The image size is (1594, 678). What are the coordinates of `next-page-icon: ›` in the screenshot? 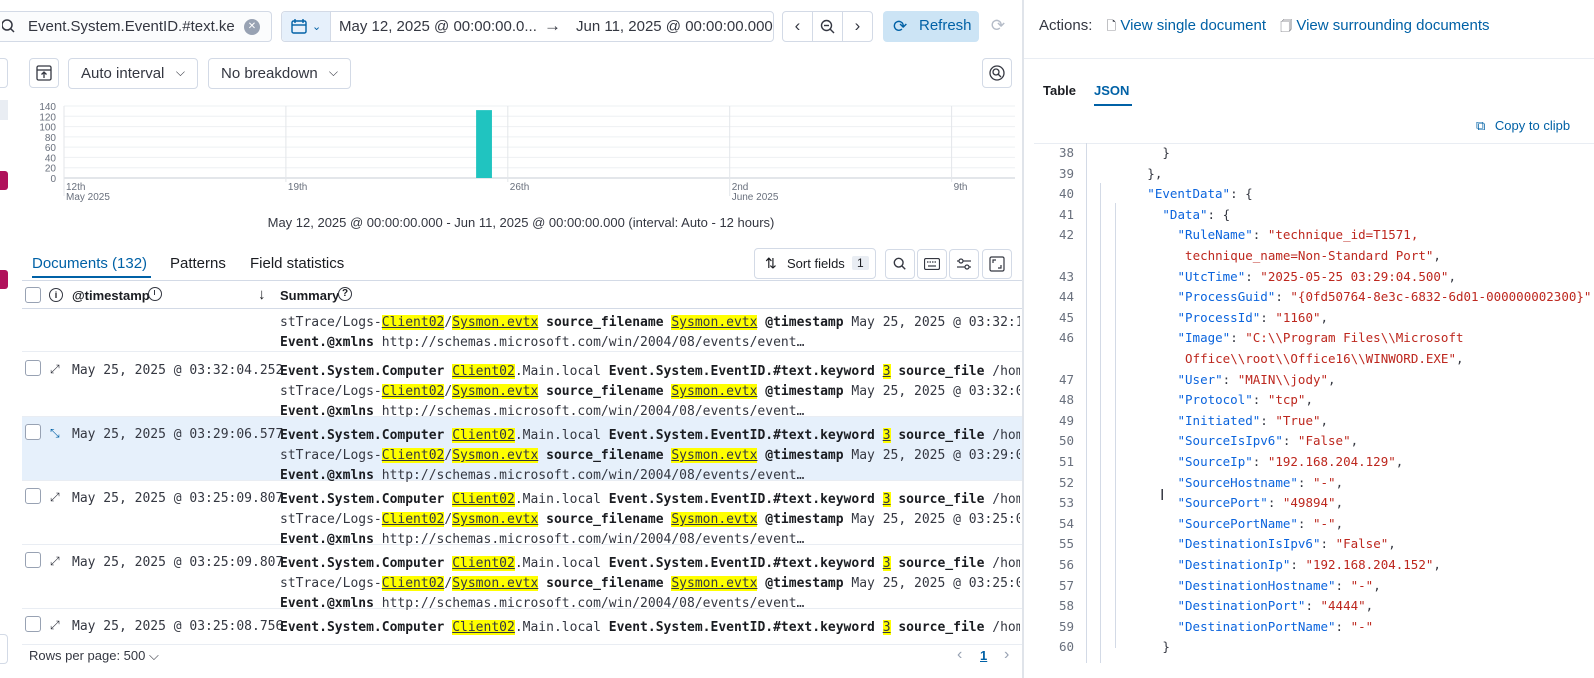 It's located at (1006, 655).